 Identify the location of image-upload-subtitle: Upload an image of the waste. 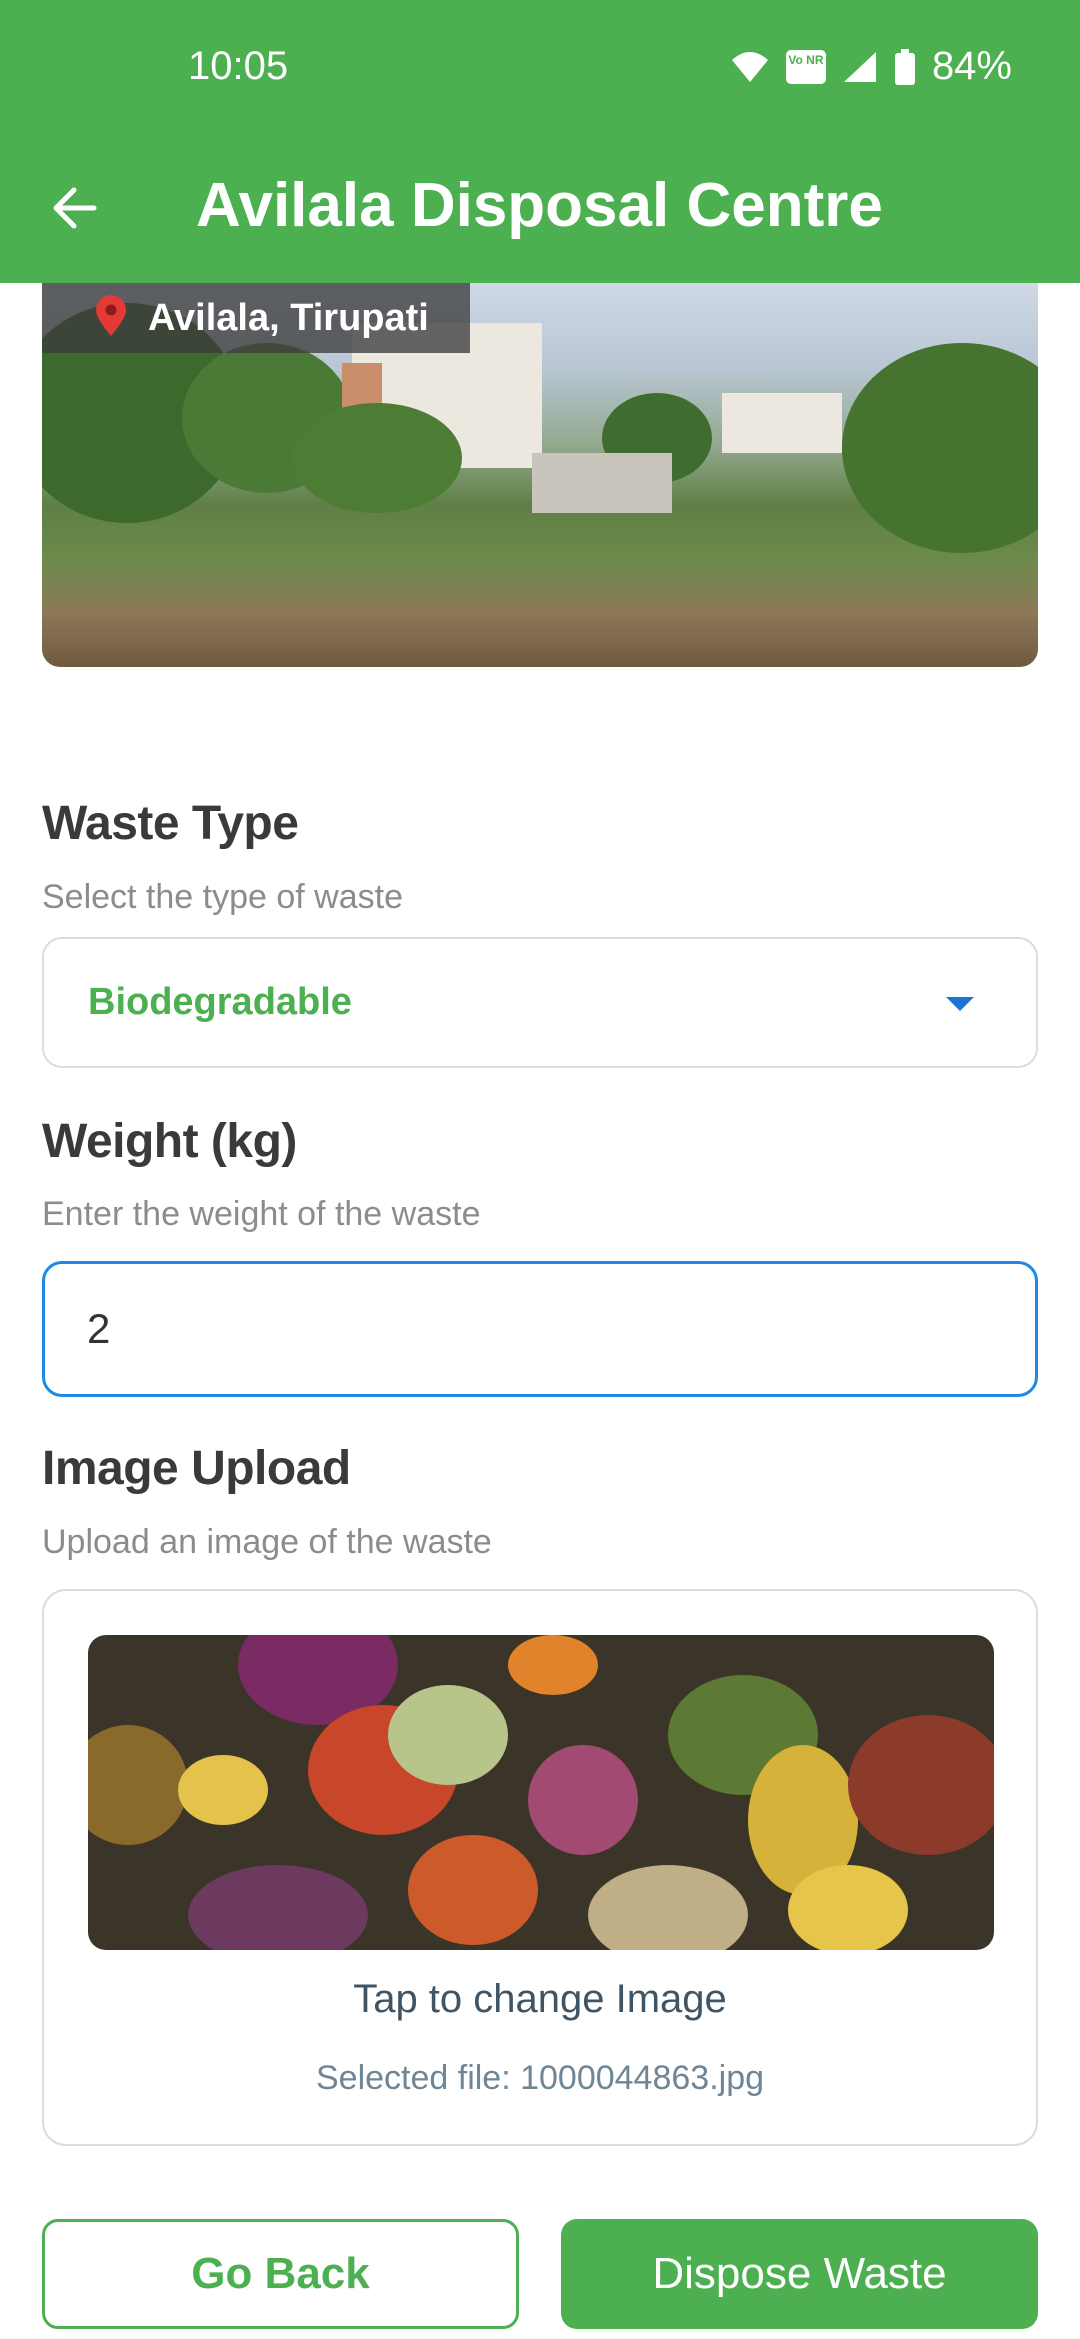
(267, 1542).